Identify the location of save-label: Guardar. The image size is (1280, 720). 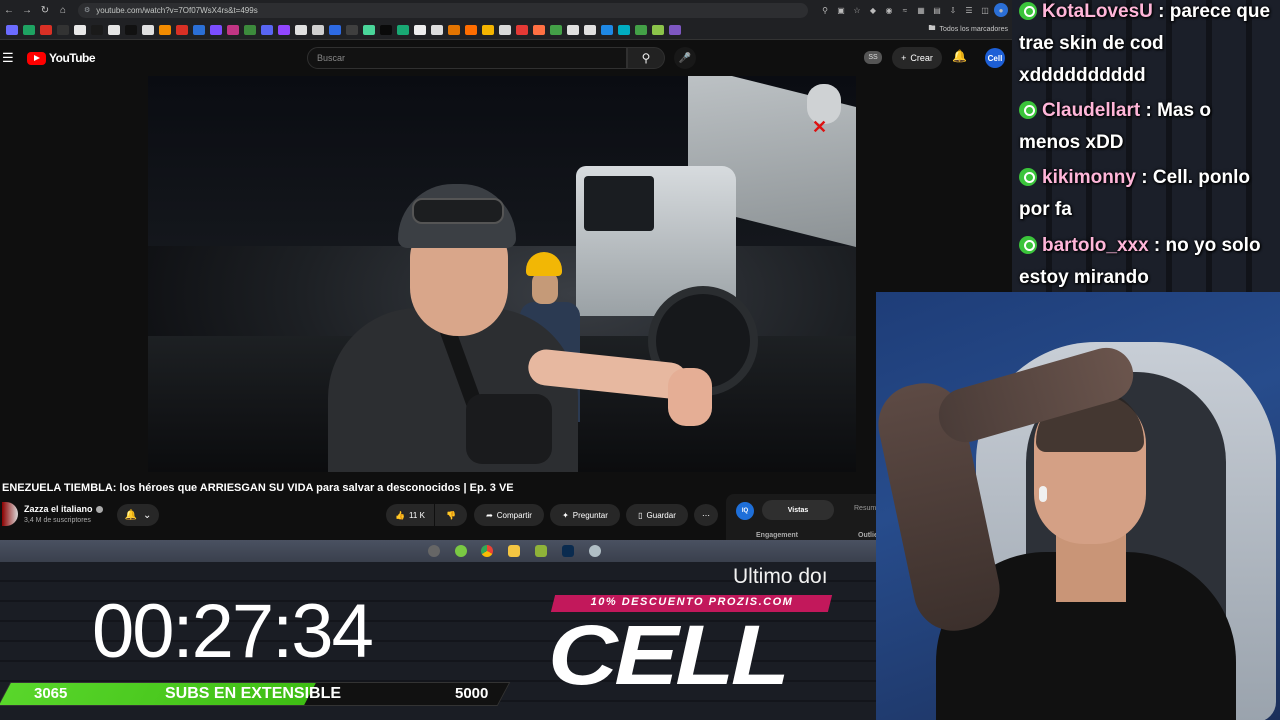
(661, 515).